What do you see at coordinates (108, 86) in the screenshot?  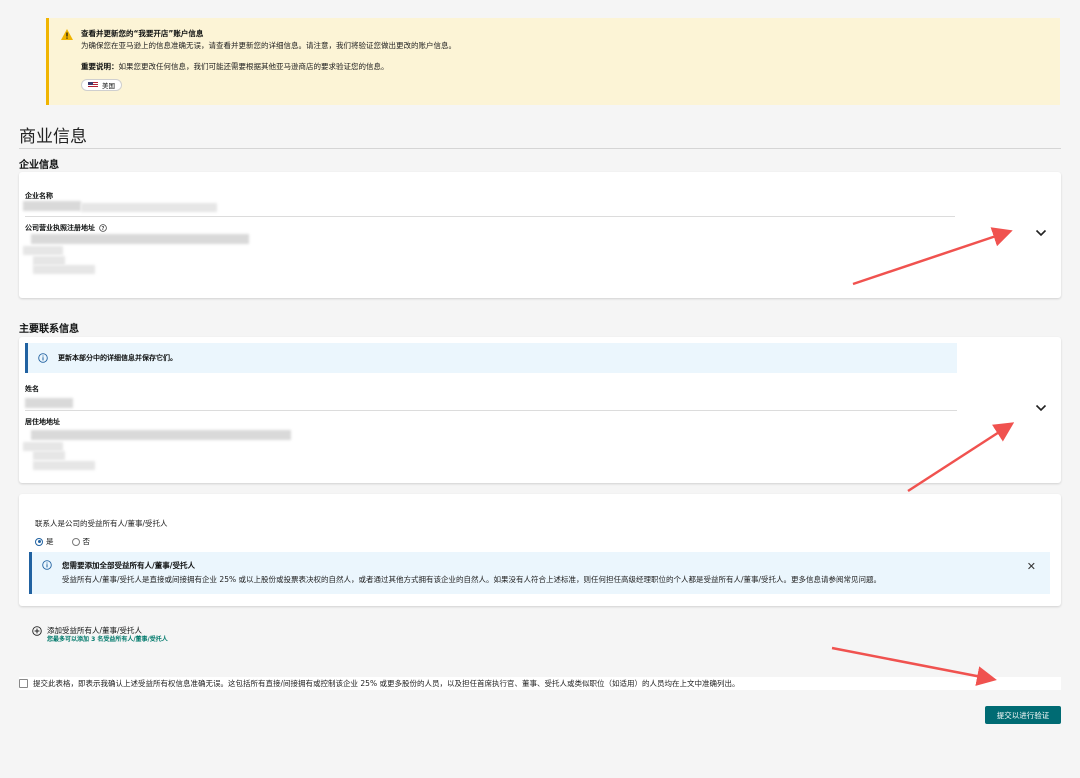 I see `country-label: 美国` at bounding box center [108, 86].